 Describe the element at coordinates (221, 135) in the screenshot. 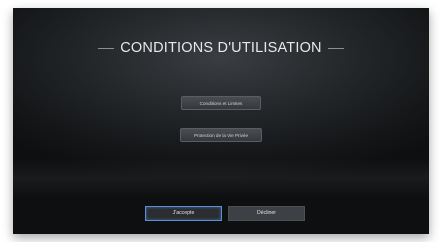

I see `privacy-protection-button: Protection de la Vie Privée` at that location.